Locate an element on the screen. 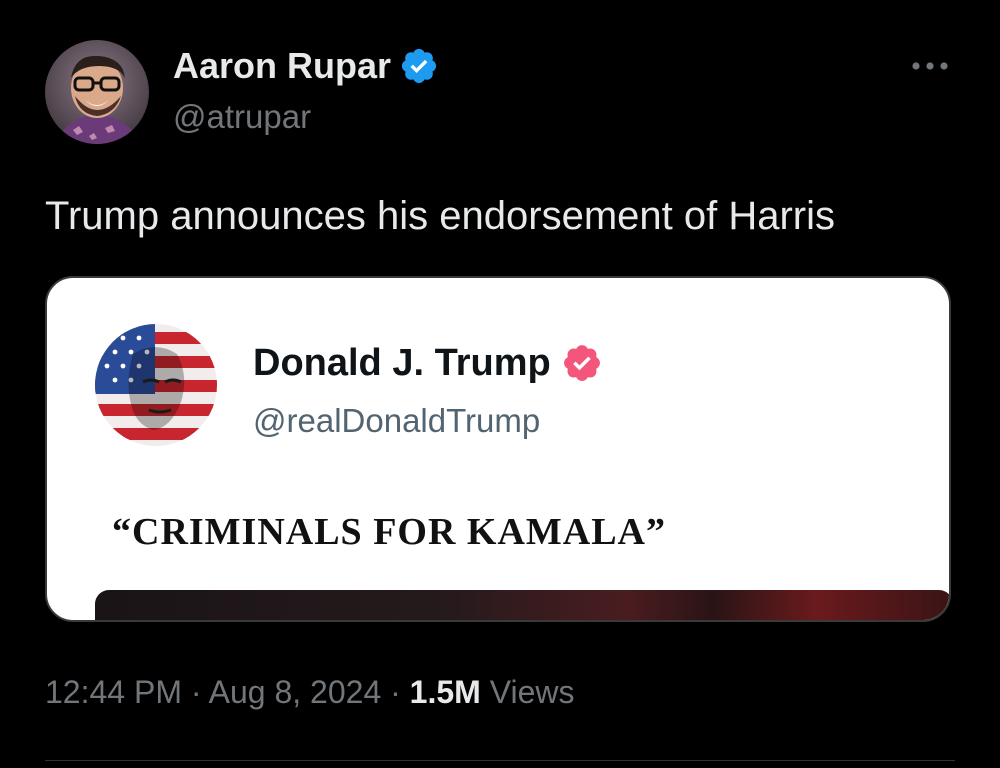 The width and height of the screenshot is (1000, 768). more-horizontal-icon is located at coordinates (930, 66).